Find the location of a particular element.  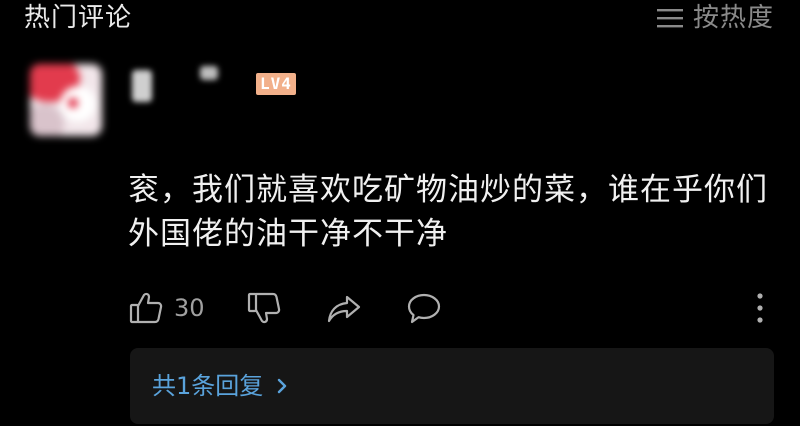

level-badge: LV4 is located at coordinates (276, 84).